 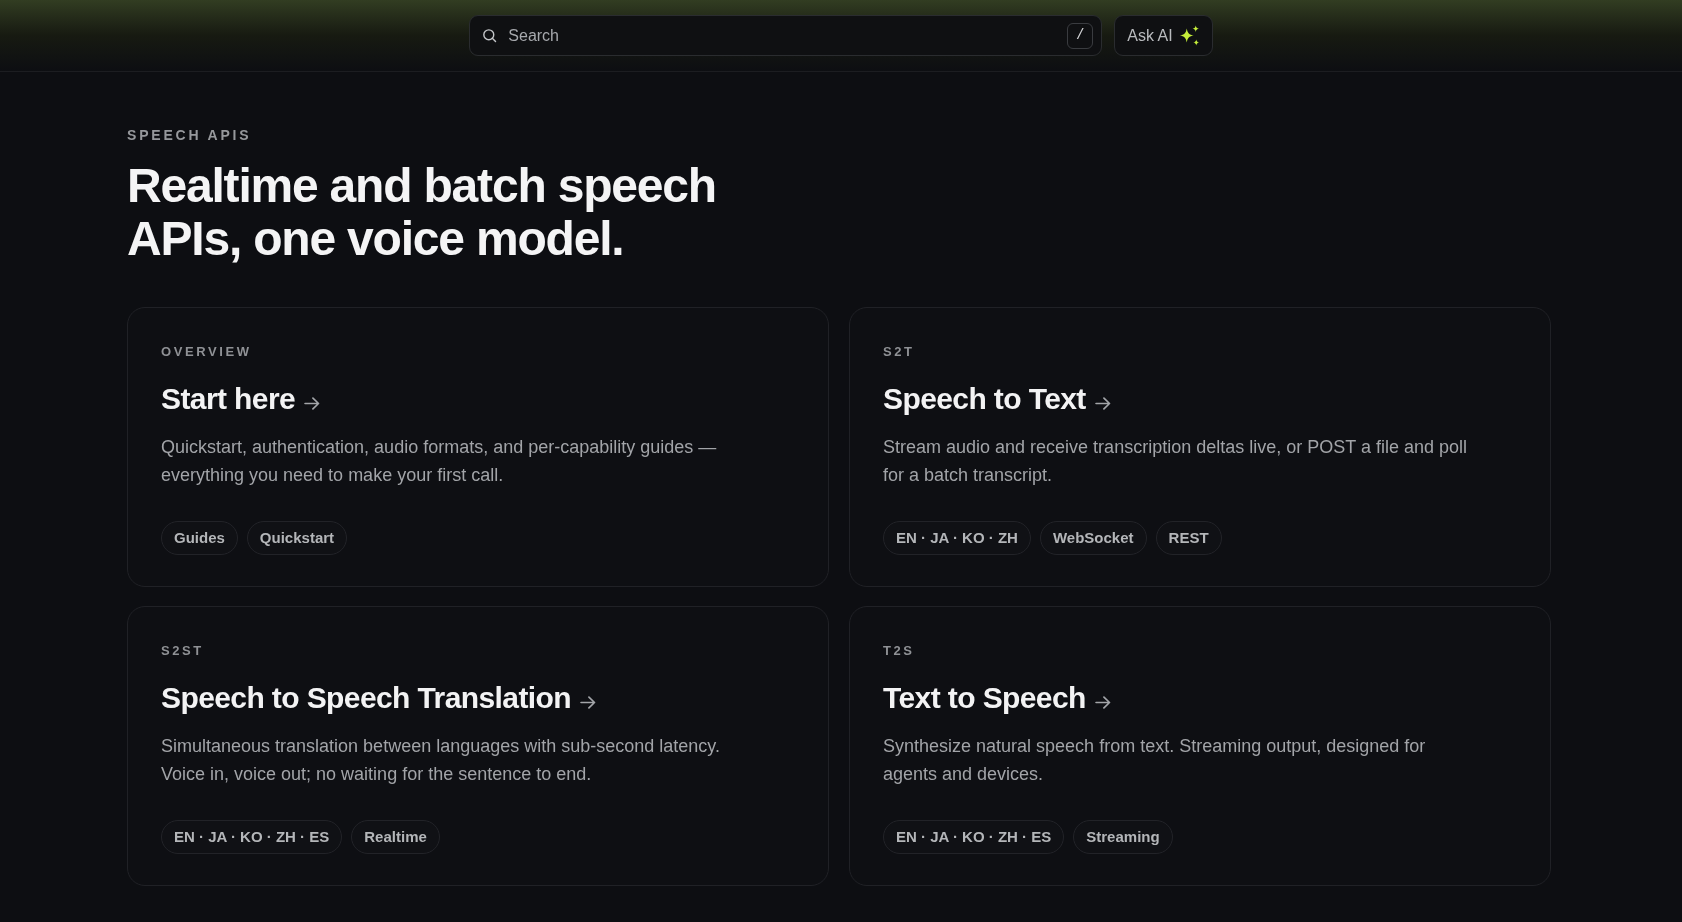 What do you see at coordinates (439, 461) in the screenshot?
I see `card-description: Quickstart, authentication, audio formats, and per-capability guides — everything you need to make your first call.` at bounding box center [439, 461].